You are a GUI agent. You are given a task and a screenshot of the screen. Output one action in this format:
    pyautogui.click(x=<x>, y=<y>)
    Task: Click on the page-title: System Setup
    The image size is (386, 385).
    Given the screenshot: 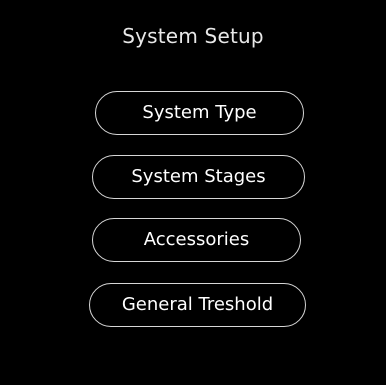 What is the action you would take?
    pyautogui.click(x=193, y=36)
    